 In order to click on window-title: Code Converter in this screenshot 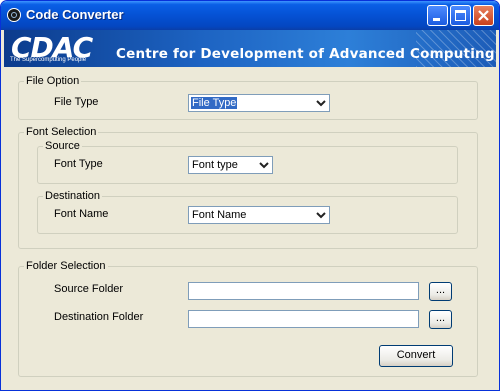, I will do `click(75, 14)`.